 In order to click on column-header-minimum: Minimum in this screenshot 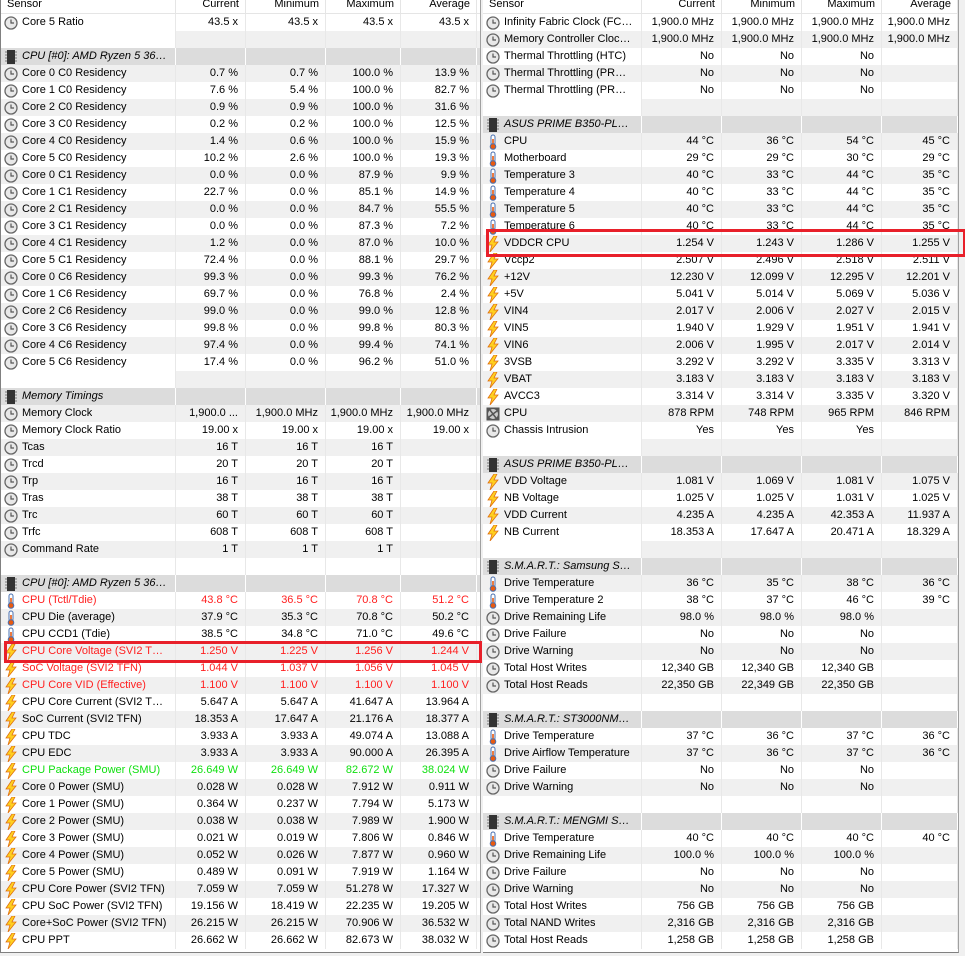, I will do `click(286, 6)`.